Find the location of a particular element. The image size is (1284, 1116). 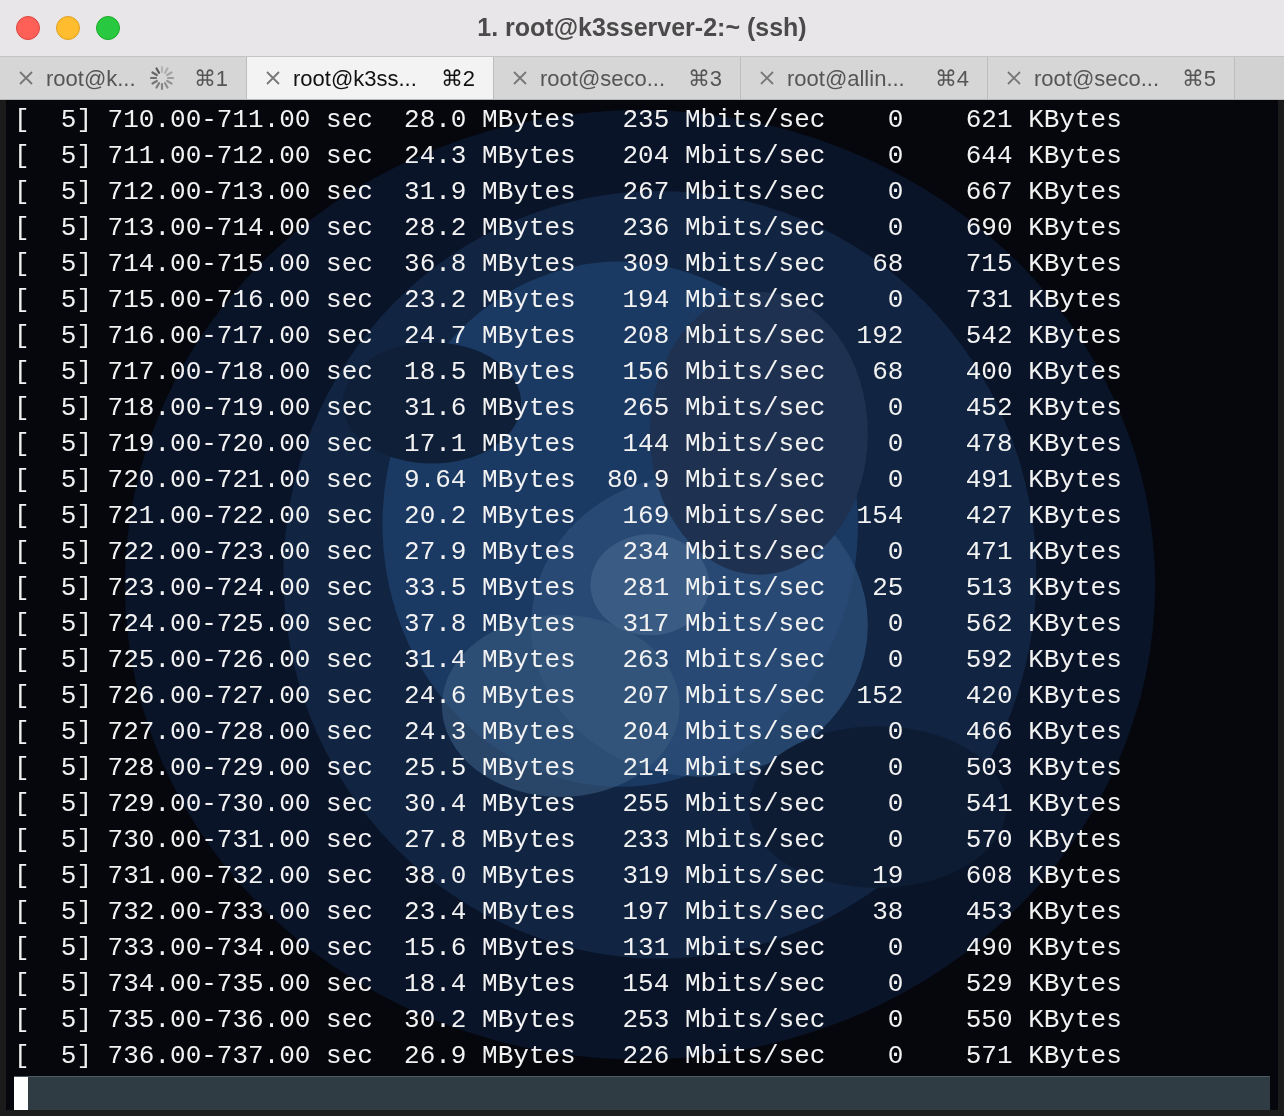

terminal-line: [ 5] 715.00-716.00 sec 23.2 MBytes 194 Mbits/sec 0 731 KBytes is located at coordinates (568, 300).